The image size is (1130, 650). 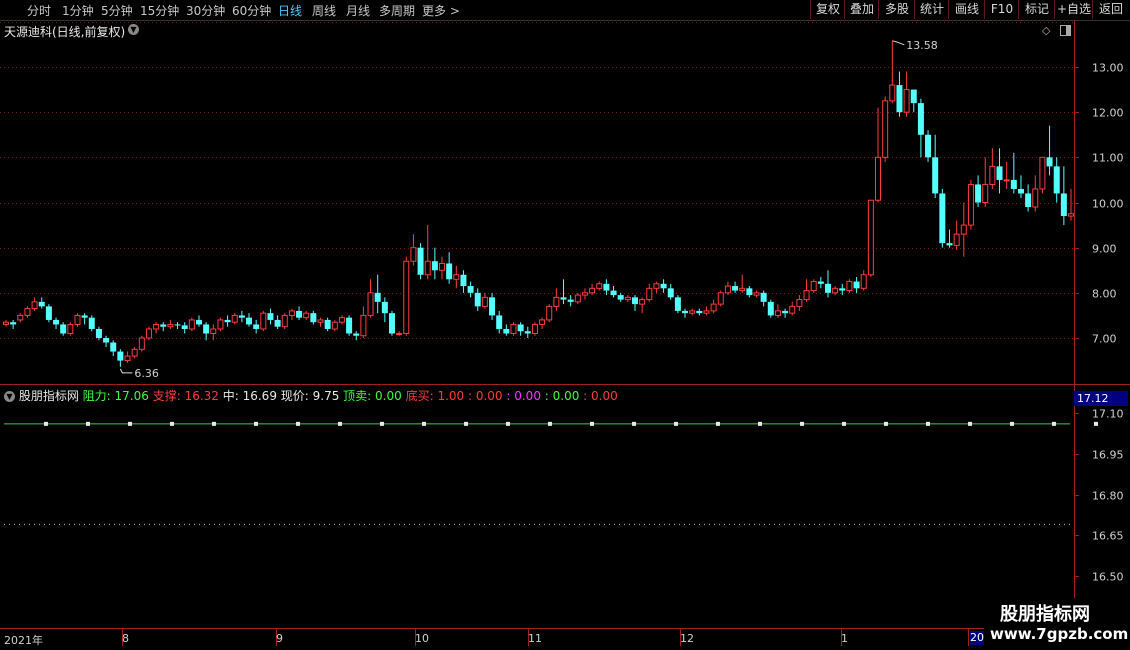 What do you see at coordinates (1108, 158) in the screenshot?
I see `price-axis-label: 11.00` at bounding box center [1108, 158].